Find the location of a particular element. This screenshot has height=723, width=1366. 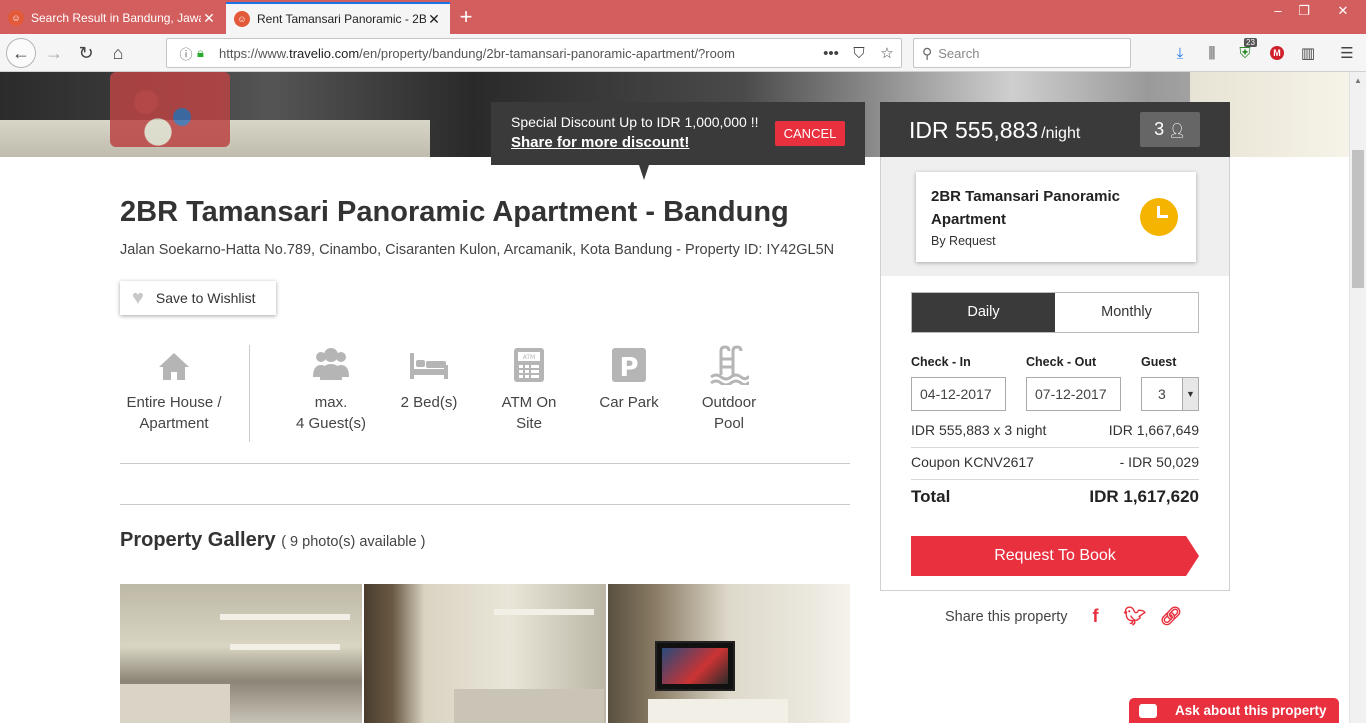

svg-text: ATM is located at coordinates (529, 357).